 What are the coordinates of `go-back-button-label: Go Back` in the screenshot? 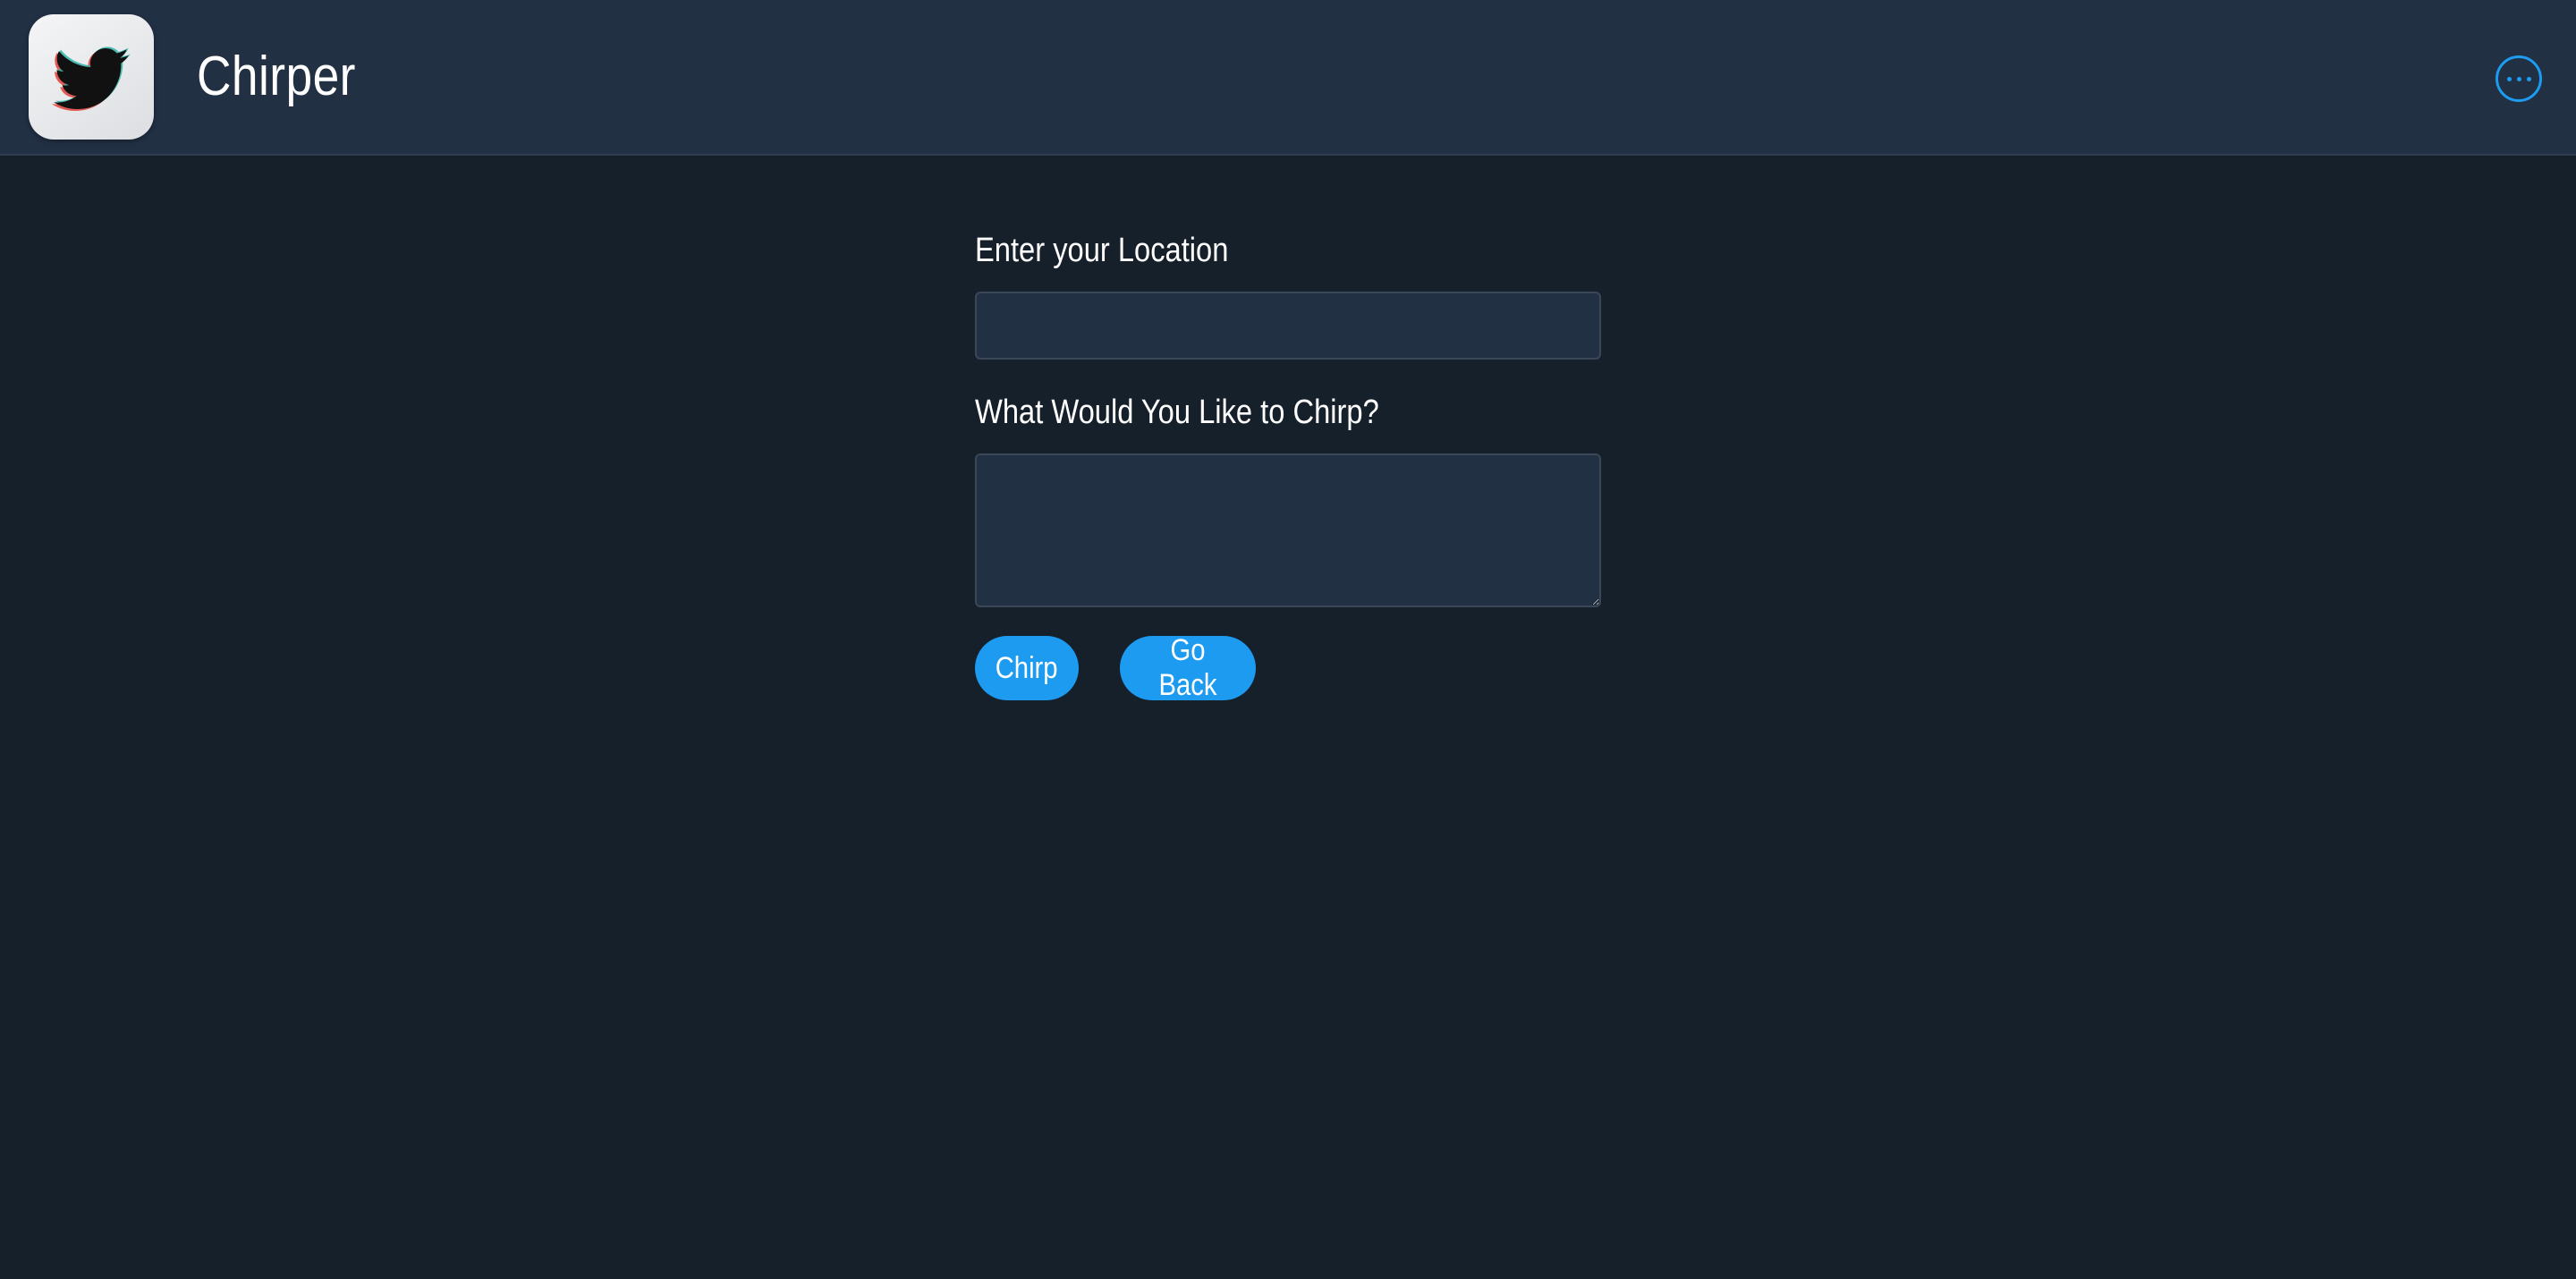 It's located at (1187, 667).